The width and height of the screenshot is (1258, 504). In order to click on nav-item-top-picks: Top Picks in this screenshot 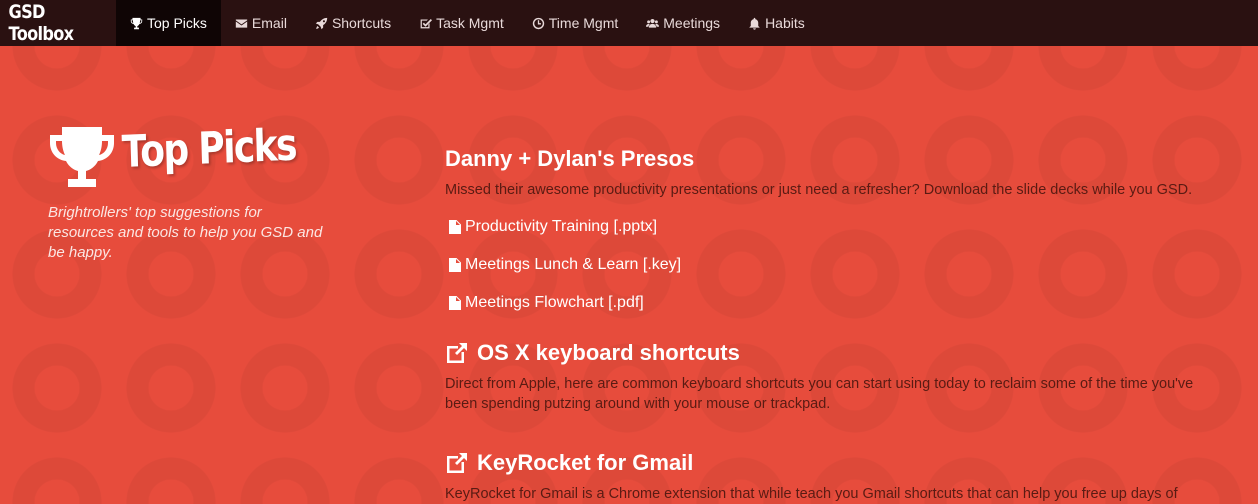, I will do `click(168, 23)`.